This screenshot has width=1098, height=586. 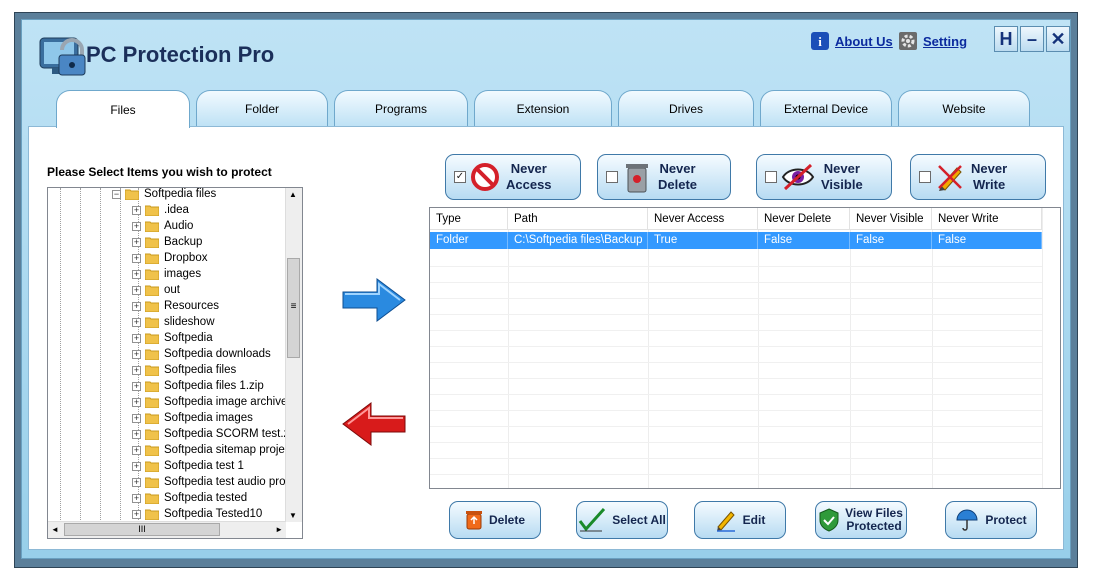 What do you see at coordinates (180, 194) in the screenshot?
I see `tree-item-label: Softpedia files` at bounding box center [180, 194].